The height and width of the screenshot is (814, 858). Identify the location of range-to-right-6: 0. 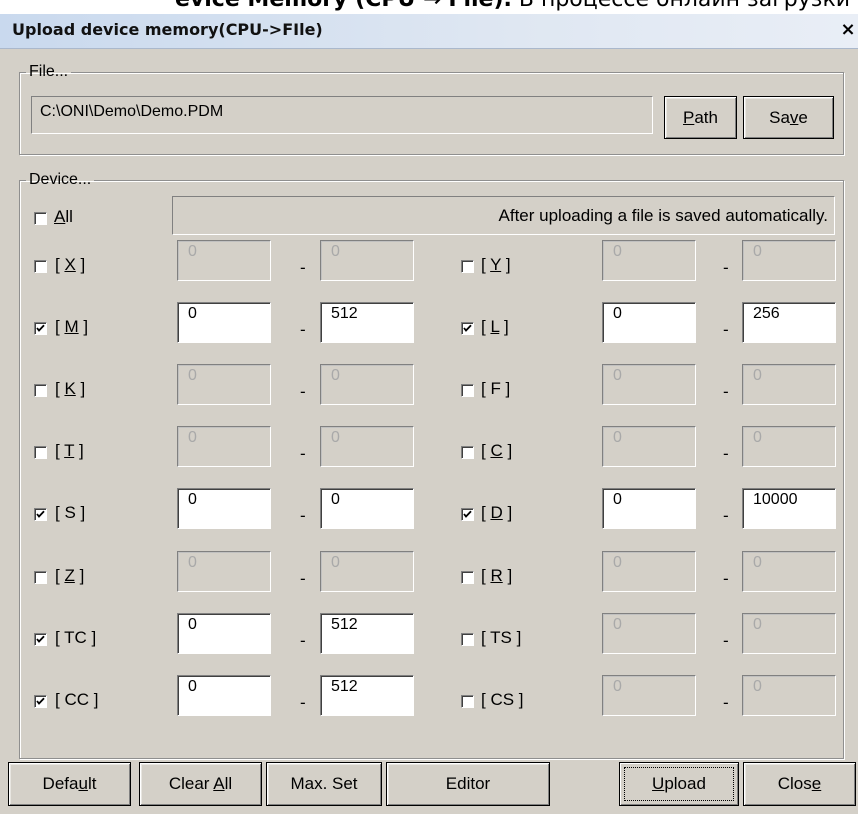
(789, 633).